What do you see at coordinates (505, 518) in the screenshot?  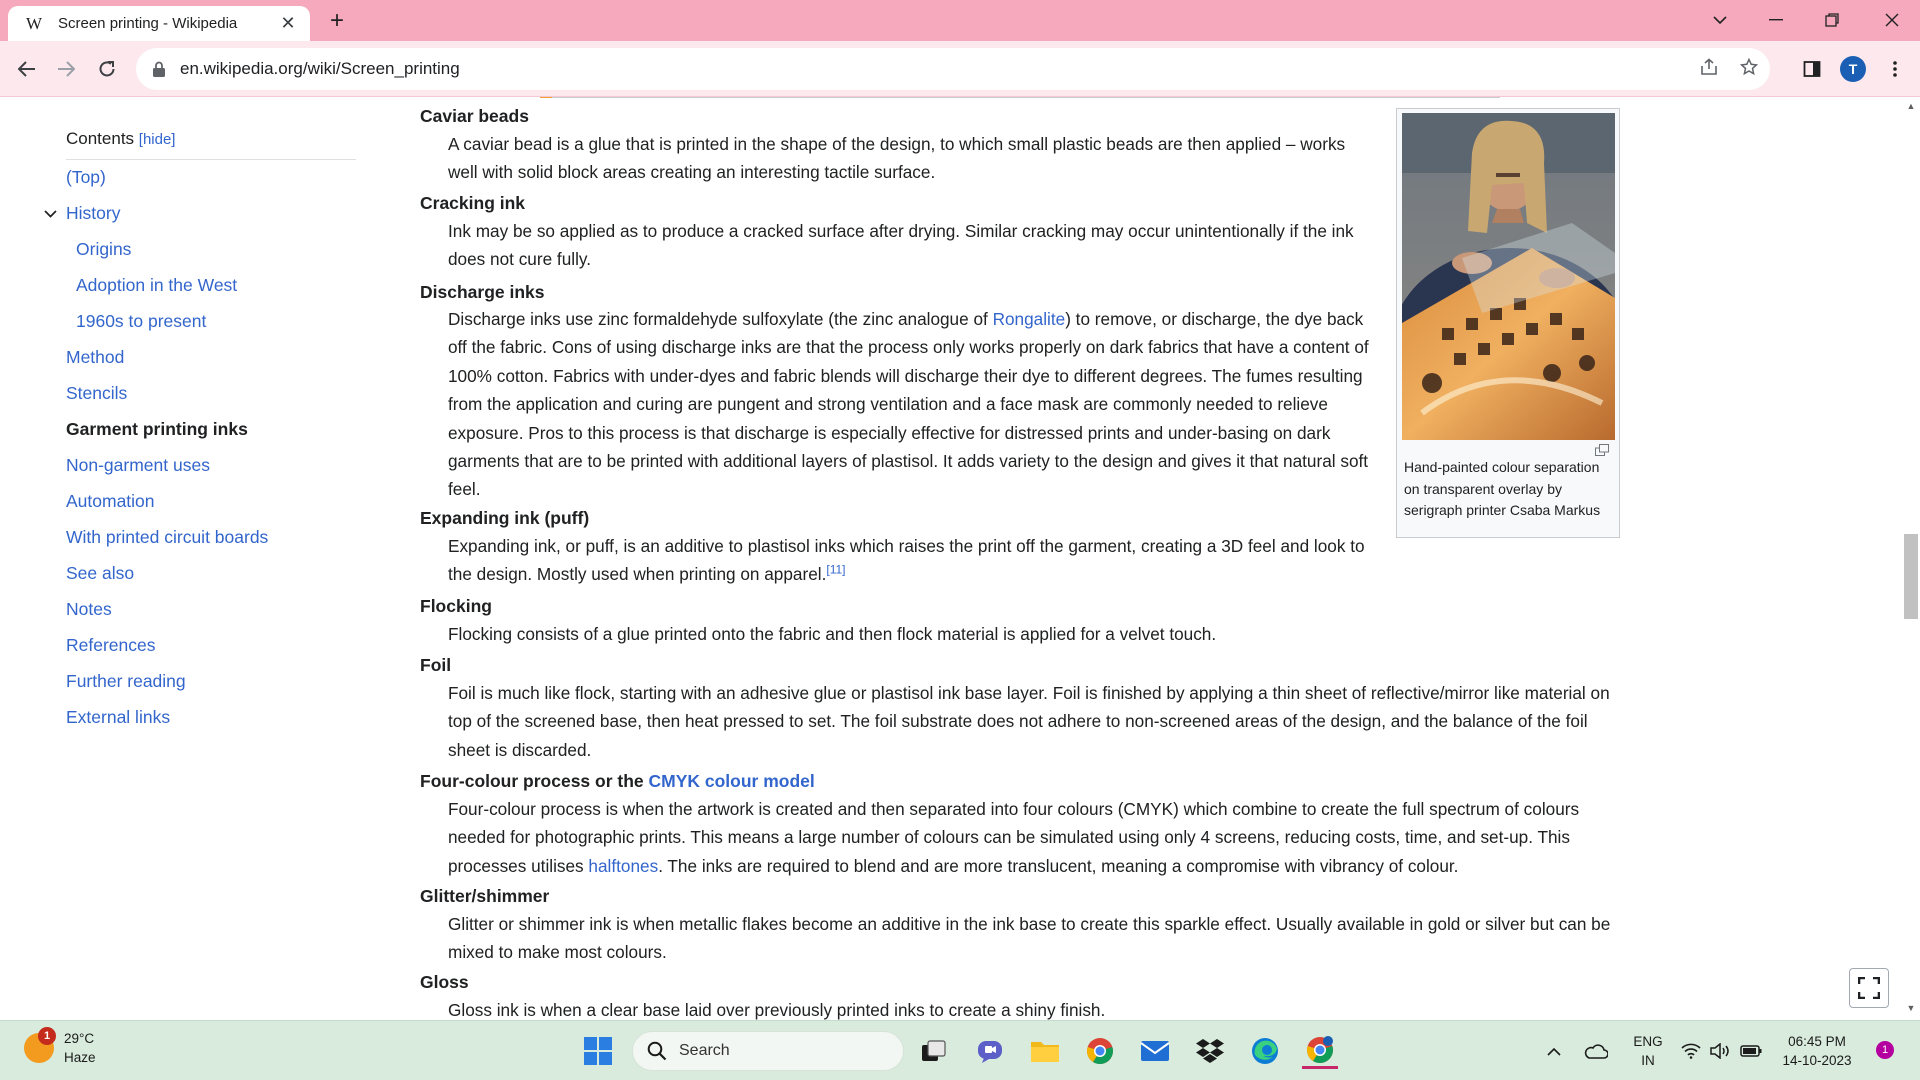 I see `term-expanding-ink: Expanding ink (puff)` at bounding box center [505, 518].